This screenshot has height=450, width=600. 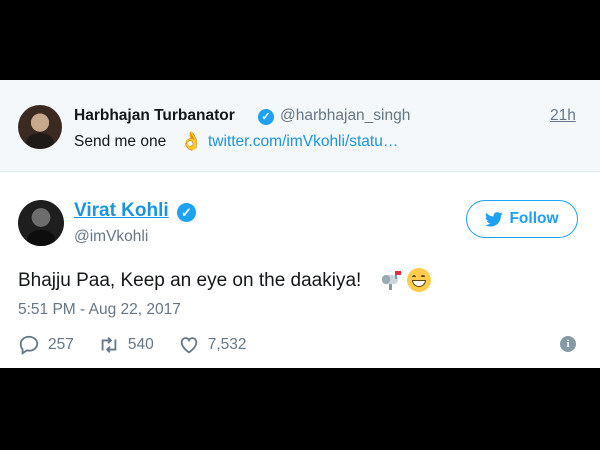 I want to click on info-icon: i, so click(x=568, y=344).